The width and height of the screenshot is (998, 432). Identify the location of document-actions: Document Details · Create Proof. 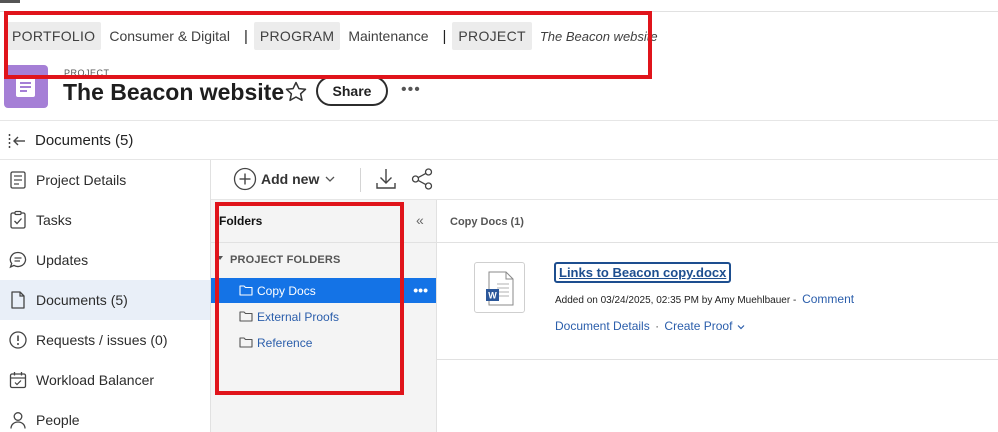
(650, 326).